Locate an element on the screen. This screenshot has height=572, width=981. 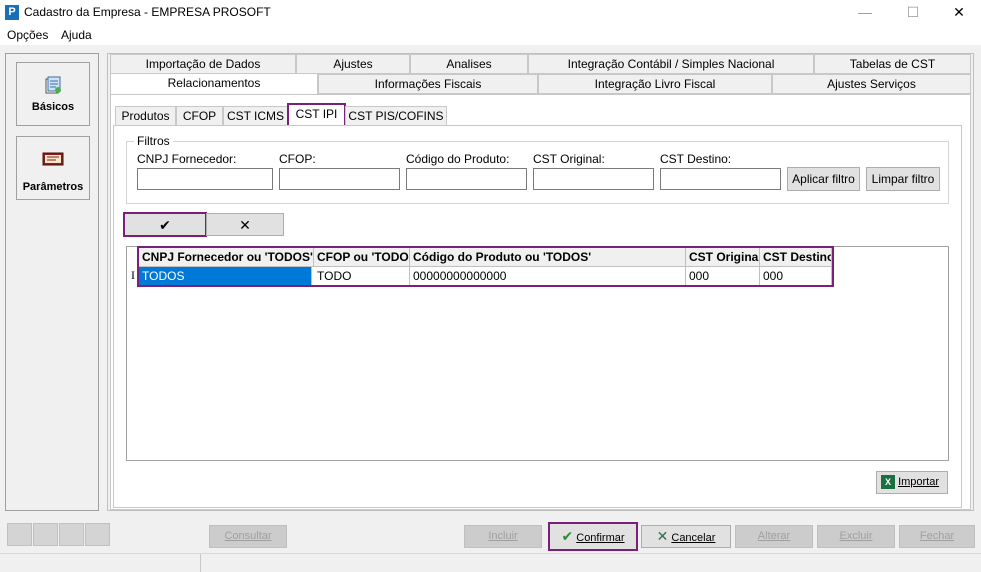
cst-original-input is located at coordinates (593, 179).